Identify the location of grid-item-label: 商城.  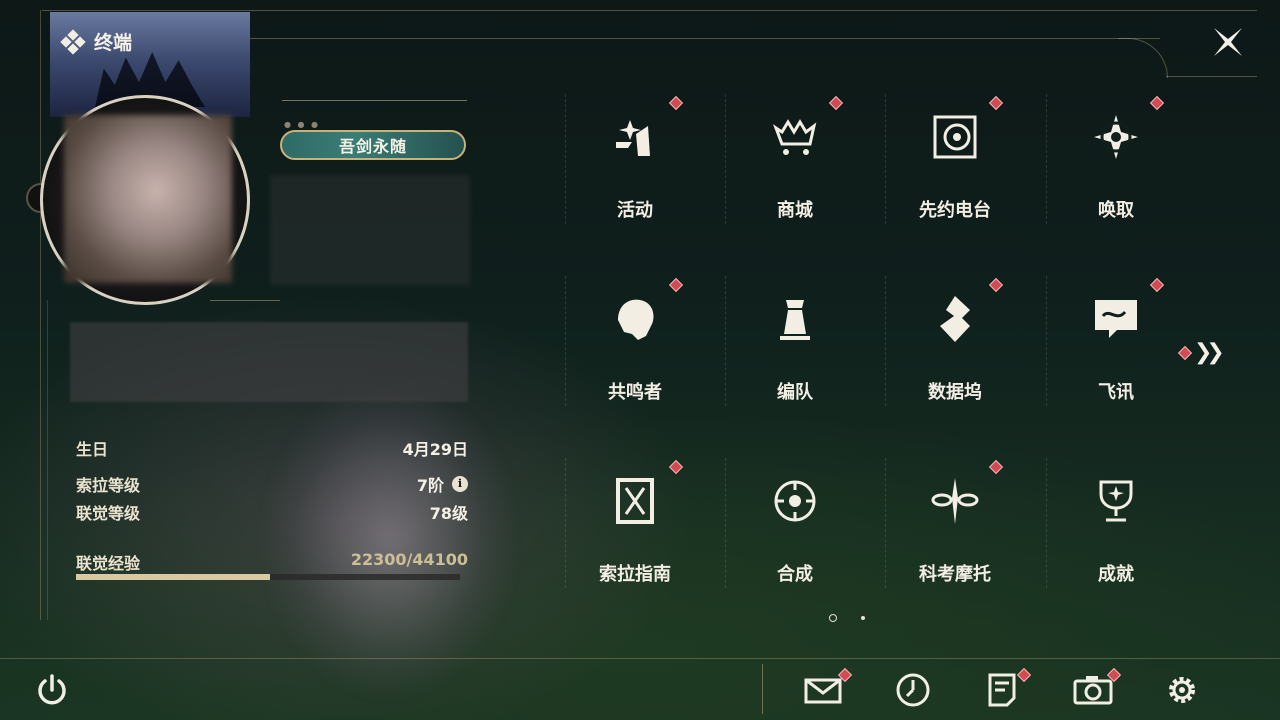
(795, 210).